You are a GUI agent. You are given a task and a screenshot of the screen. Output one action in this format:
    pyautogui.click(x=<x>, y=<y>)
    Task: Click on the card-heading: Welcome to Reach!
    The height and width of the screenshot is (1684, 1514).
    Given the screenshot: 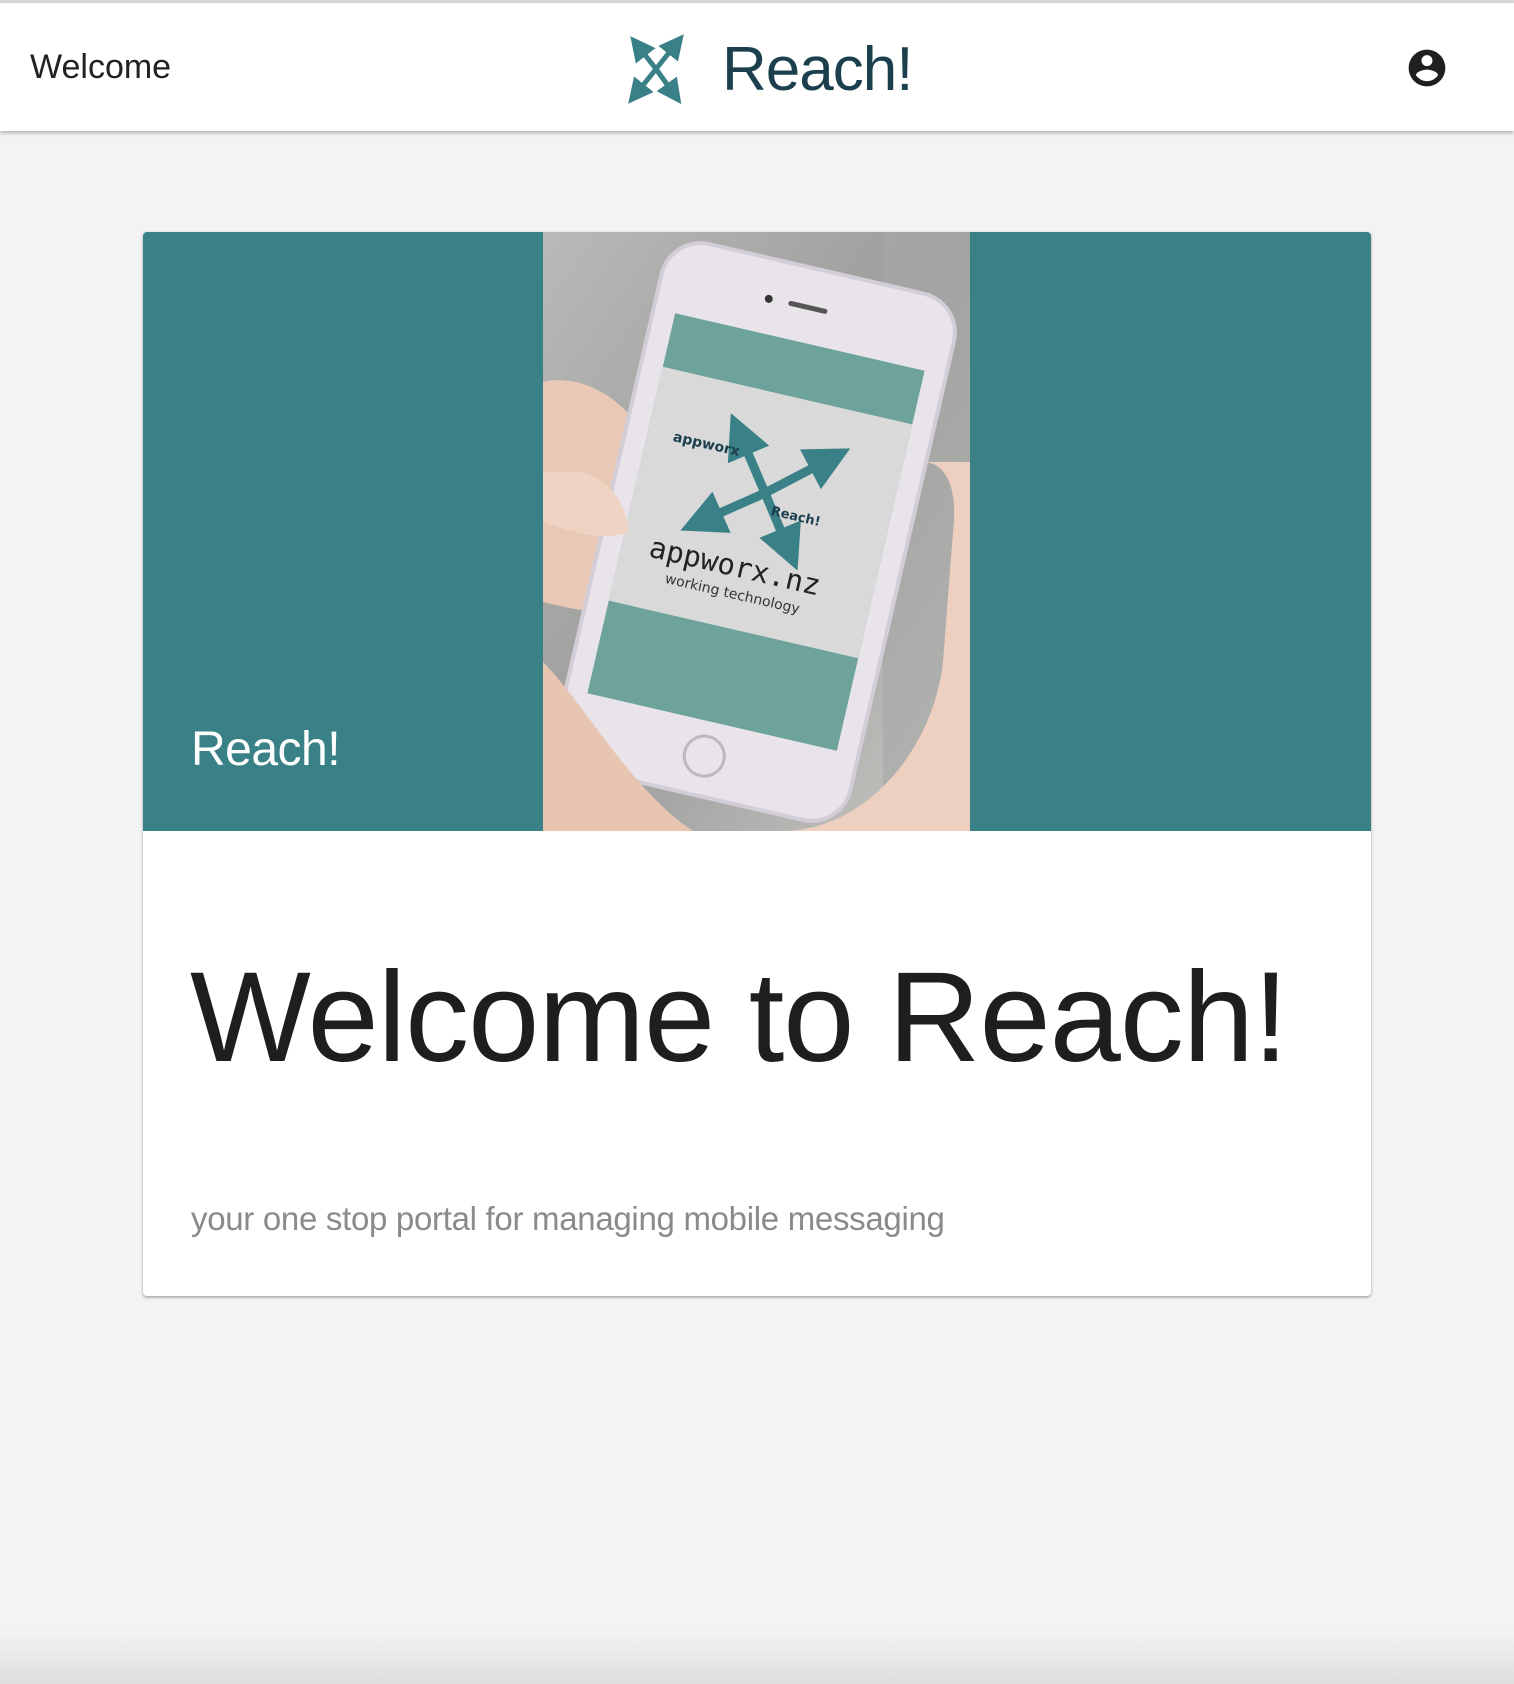 What is the action you would take?
    pyautogui.click(x=739, y=1017)
    